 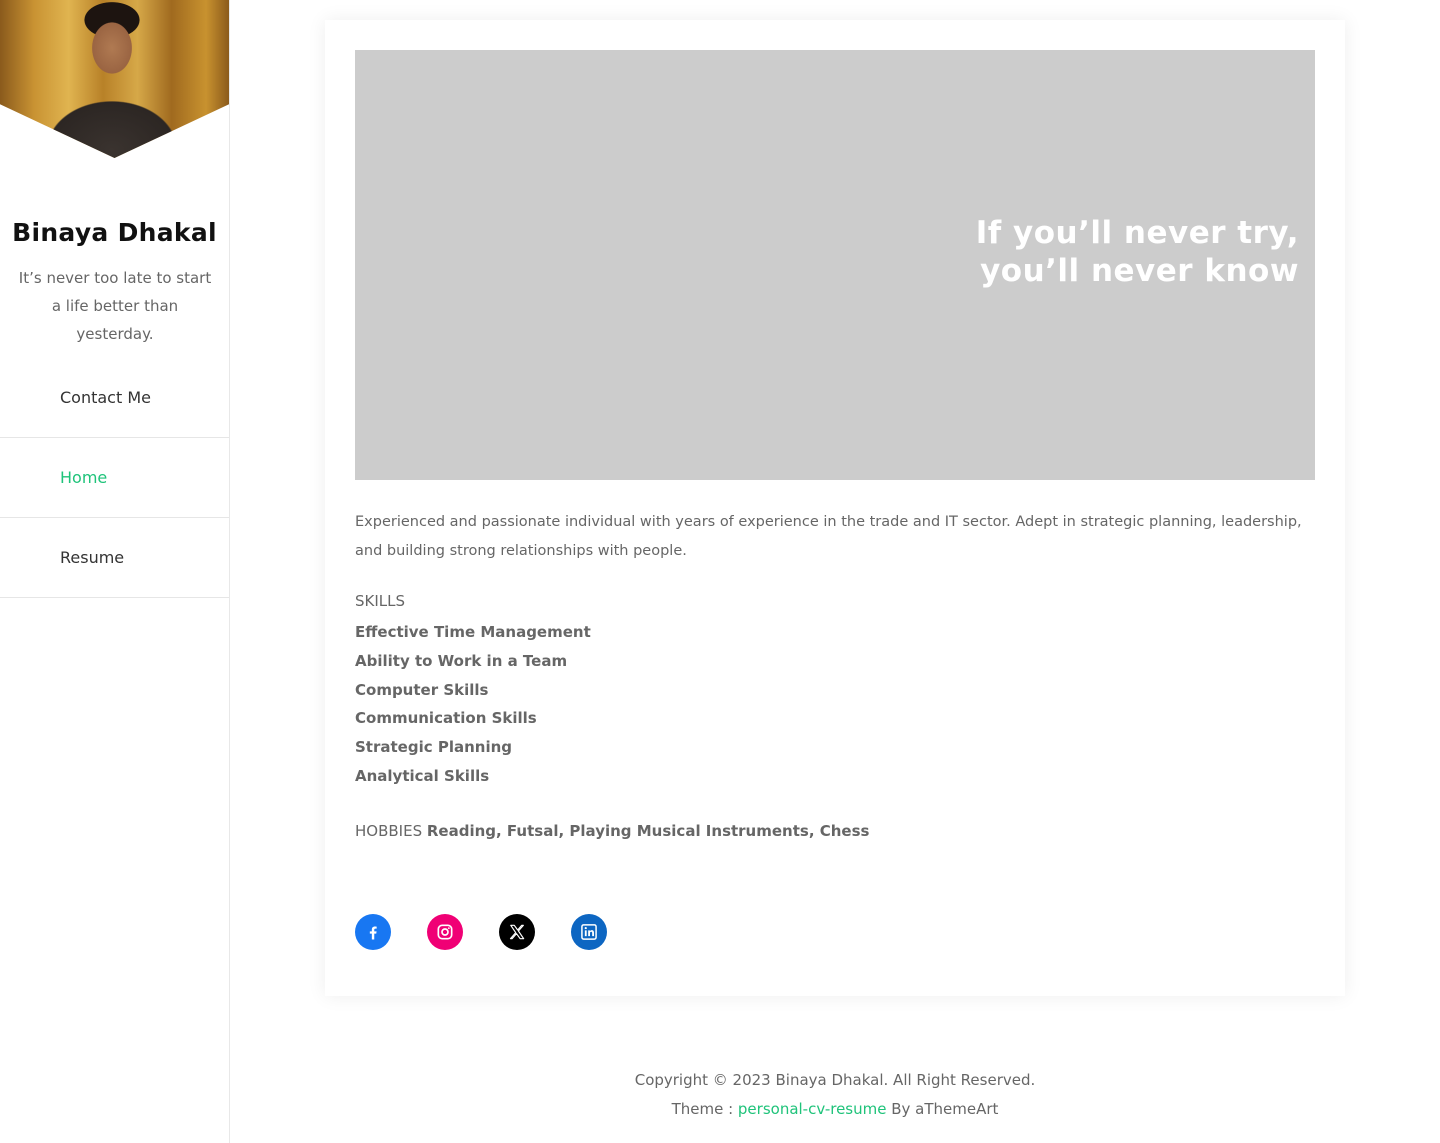 I want to click on skill-item: Communication Skills, so click(x=446, y=718).